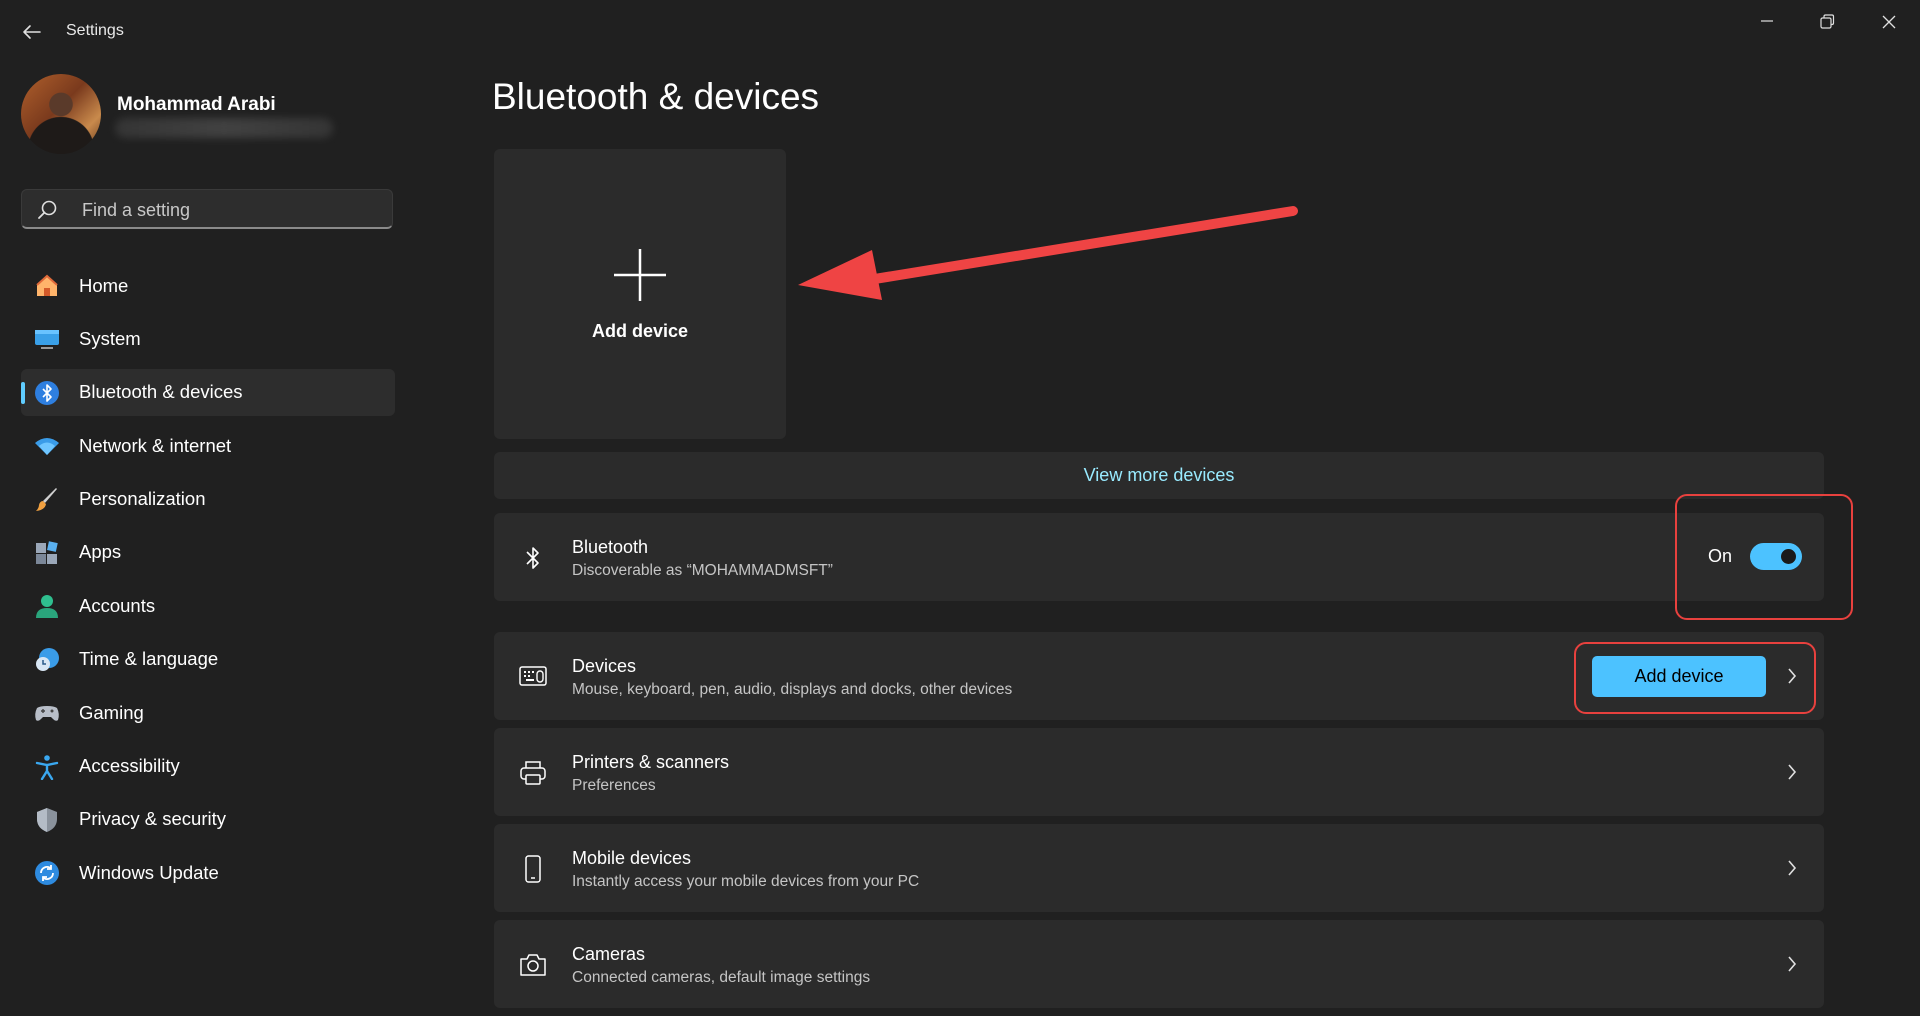 This screenshot has width=1920, height=1016. What do you see at coordinates (614, 785) in the screenshot?
I see `printers-subtitle: Preferences` at bounding box center [614, 785].